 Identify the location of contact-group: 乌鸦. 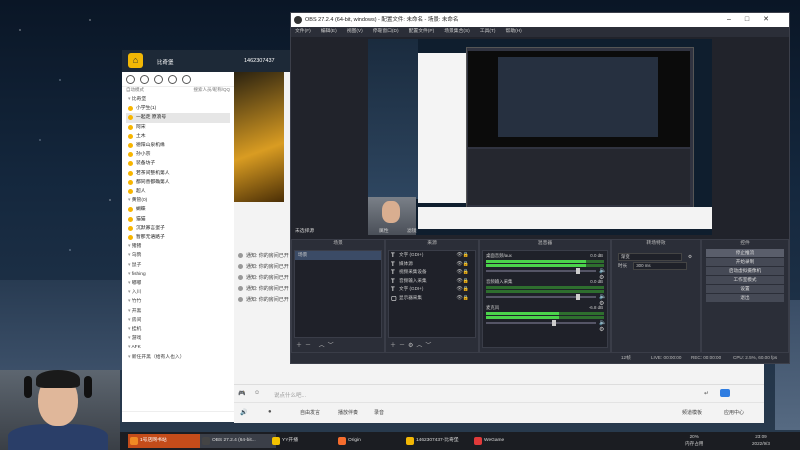
(178, 255).